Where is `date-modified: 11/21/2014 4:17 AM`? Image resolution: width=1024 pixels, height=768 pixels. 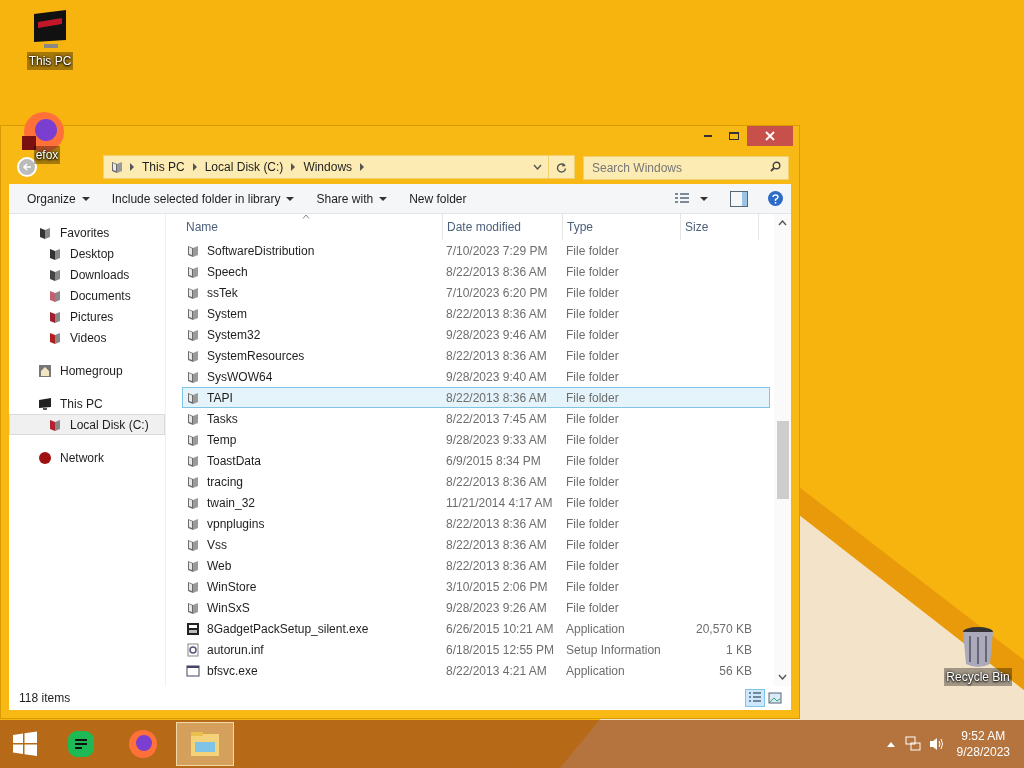 date-modified: 11/21/2014 4:17 AM is located at coordinates (499, 503).